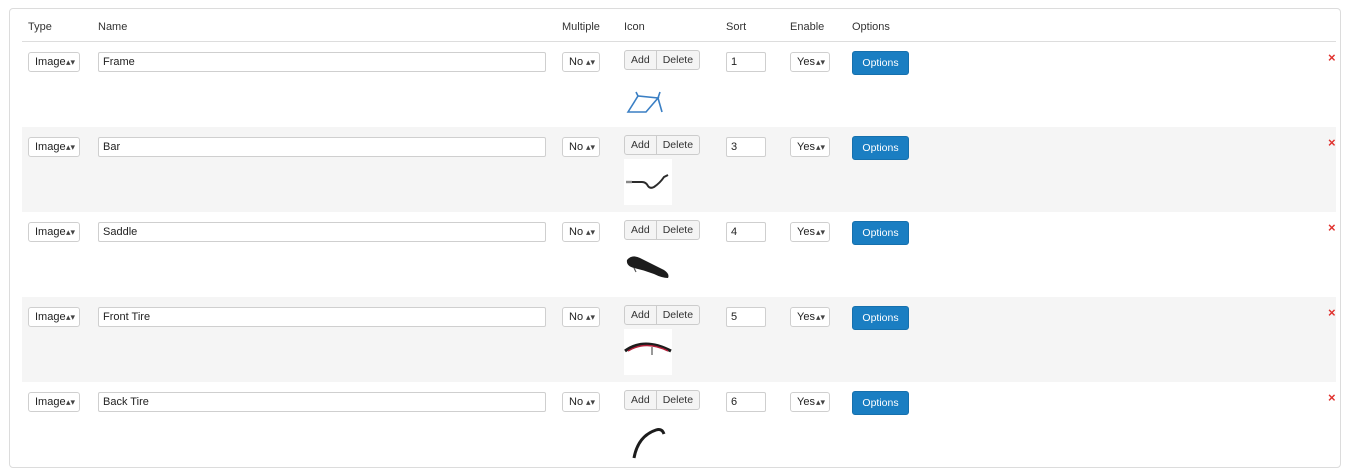 This screenshot has height=468, width=1345. What do you see at coordinates (871, 27) in the screenshot?
I see `col-options: Options` at bounding box center [871, 27].